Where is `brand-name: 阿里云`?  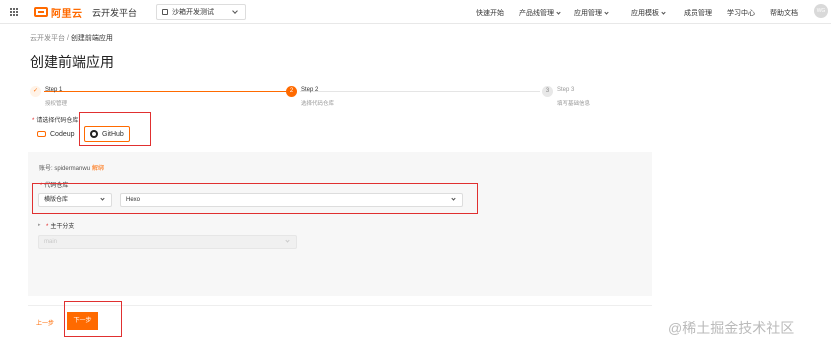
brand-name: 阿里云 is located at coordinates (67, 14).